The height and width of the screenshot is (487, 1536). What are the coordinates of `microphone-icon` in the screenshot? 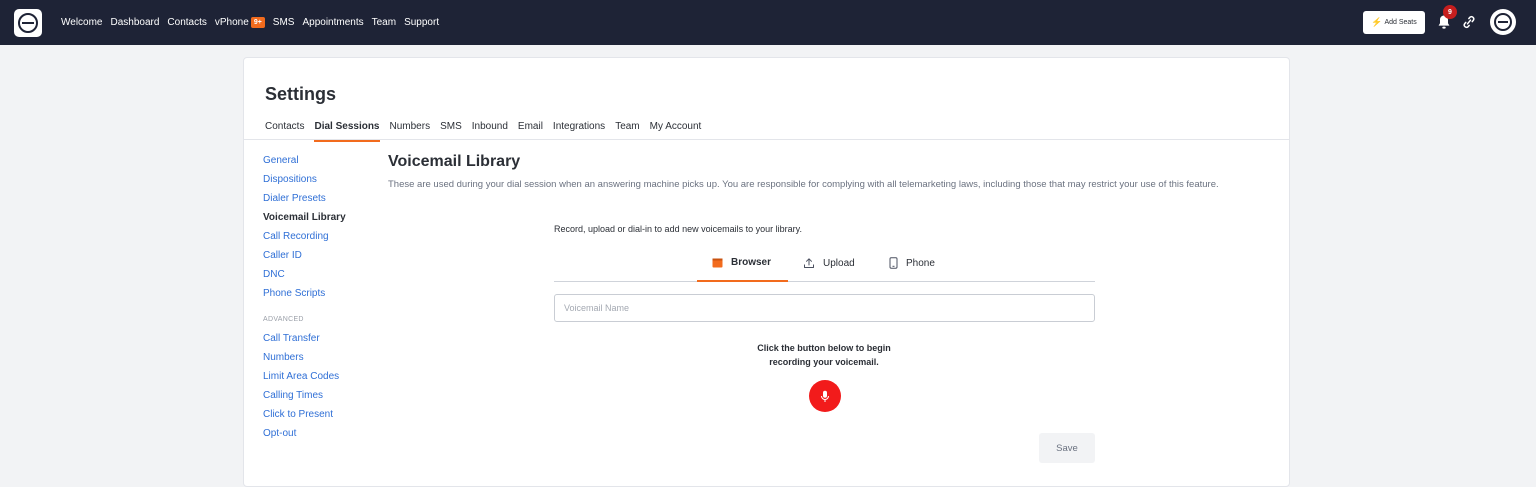 It's located at (825, 396).